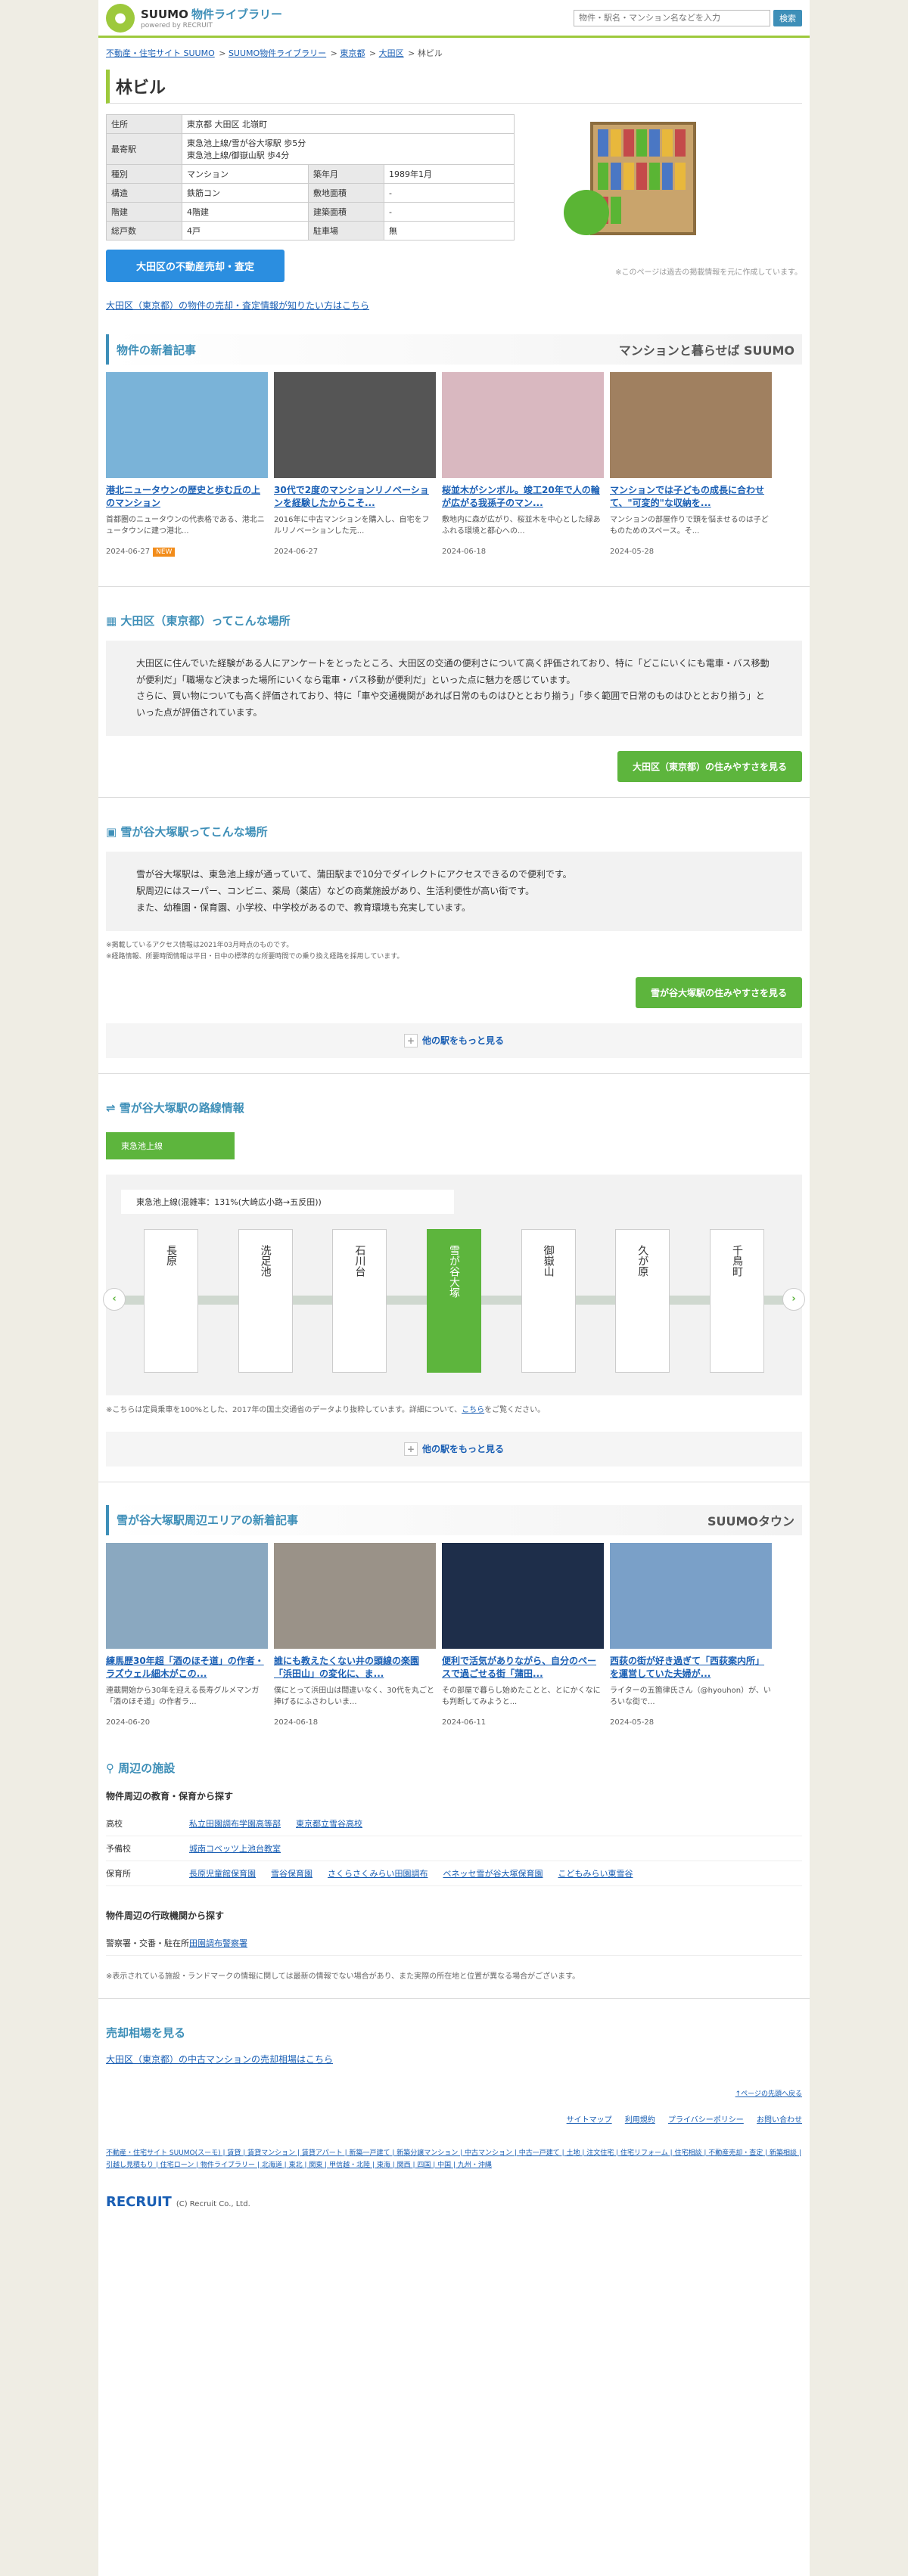  I want to click on prev-arrow-icon: ‹, so click(114, 1299).